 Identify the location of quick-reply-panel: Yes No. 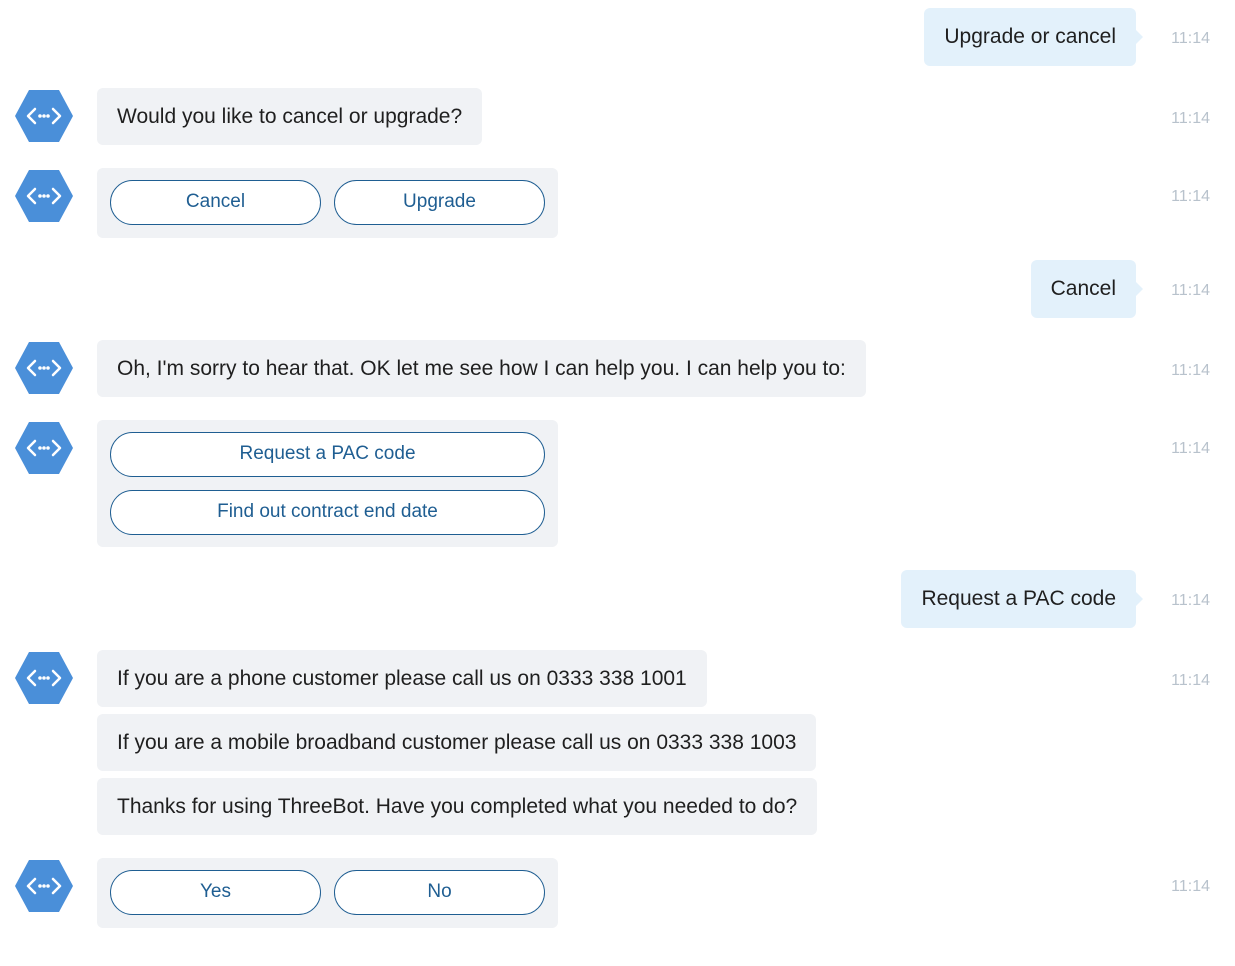
(327, 893).